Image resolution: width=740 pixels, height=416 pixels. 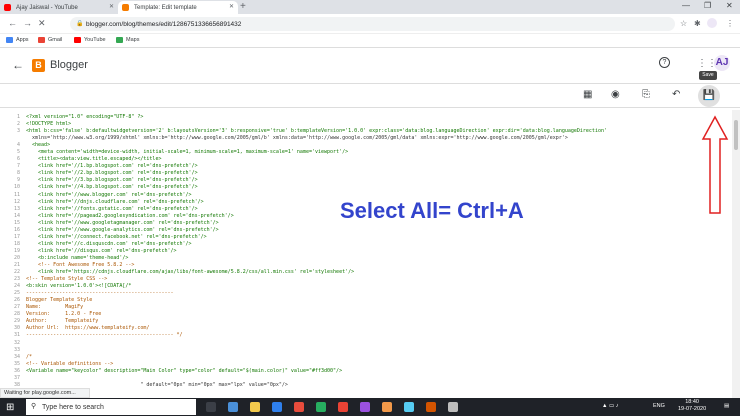 What do you see at coordinates (18, 166) in the screenshot?
I see `line-number: 7` at bounding box center [18, 166].